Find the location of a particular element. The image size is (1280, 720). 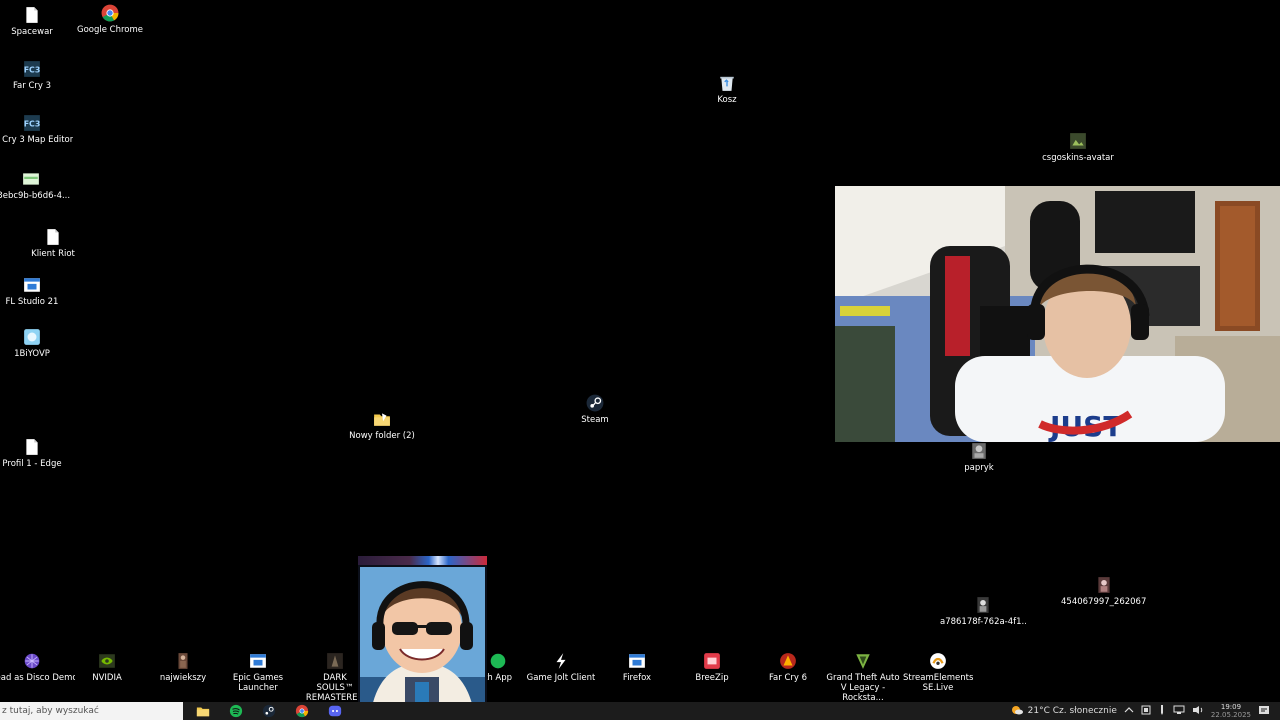

desktop-icon-label: Game Jolt Client is located at coordinates (561, 678).